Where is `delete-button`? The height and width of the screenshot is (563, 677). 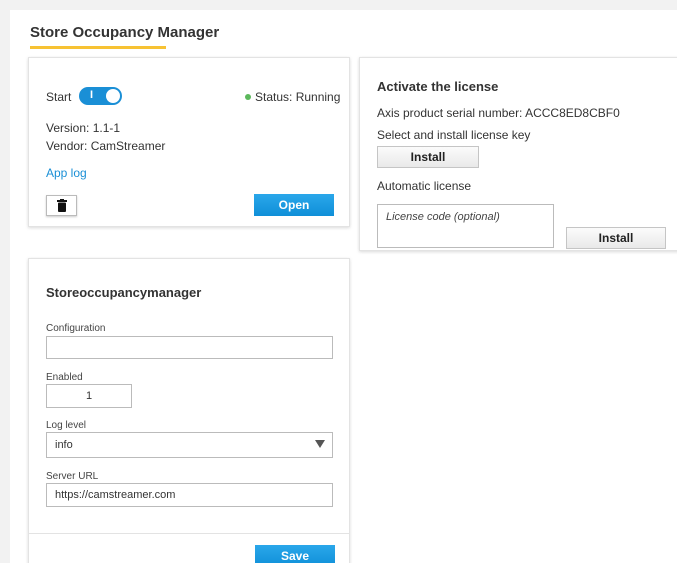
delete-button is located at coordinates (61, 205).